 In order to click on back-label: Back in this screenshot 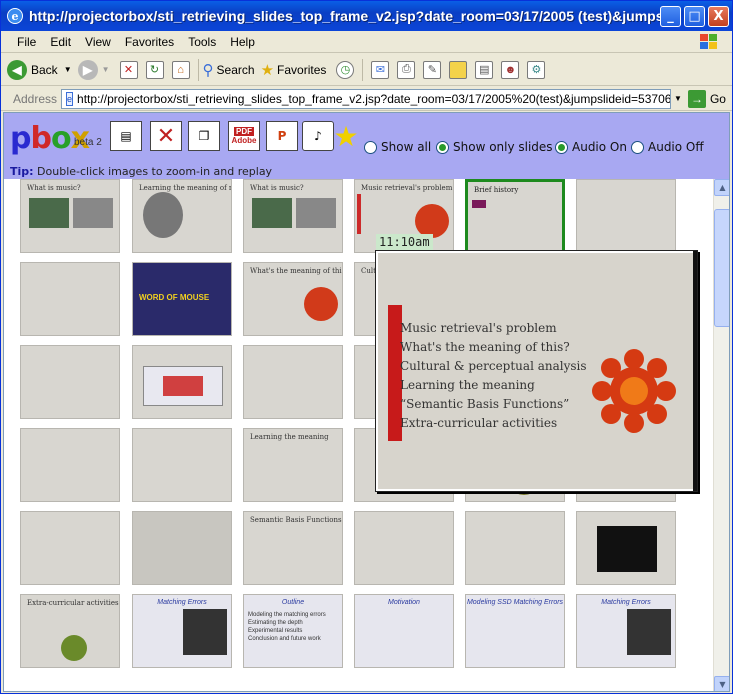, I will do `click(44, 69)`.